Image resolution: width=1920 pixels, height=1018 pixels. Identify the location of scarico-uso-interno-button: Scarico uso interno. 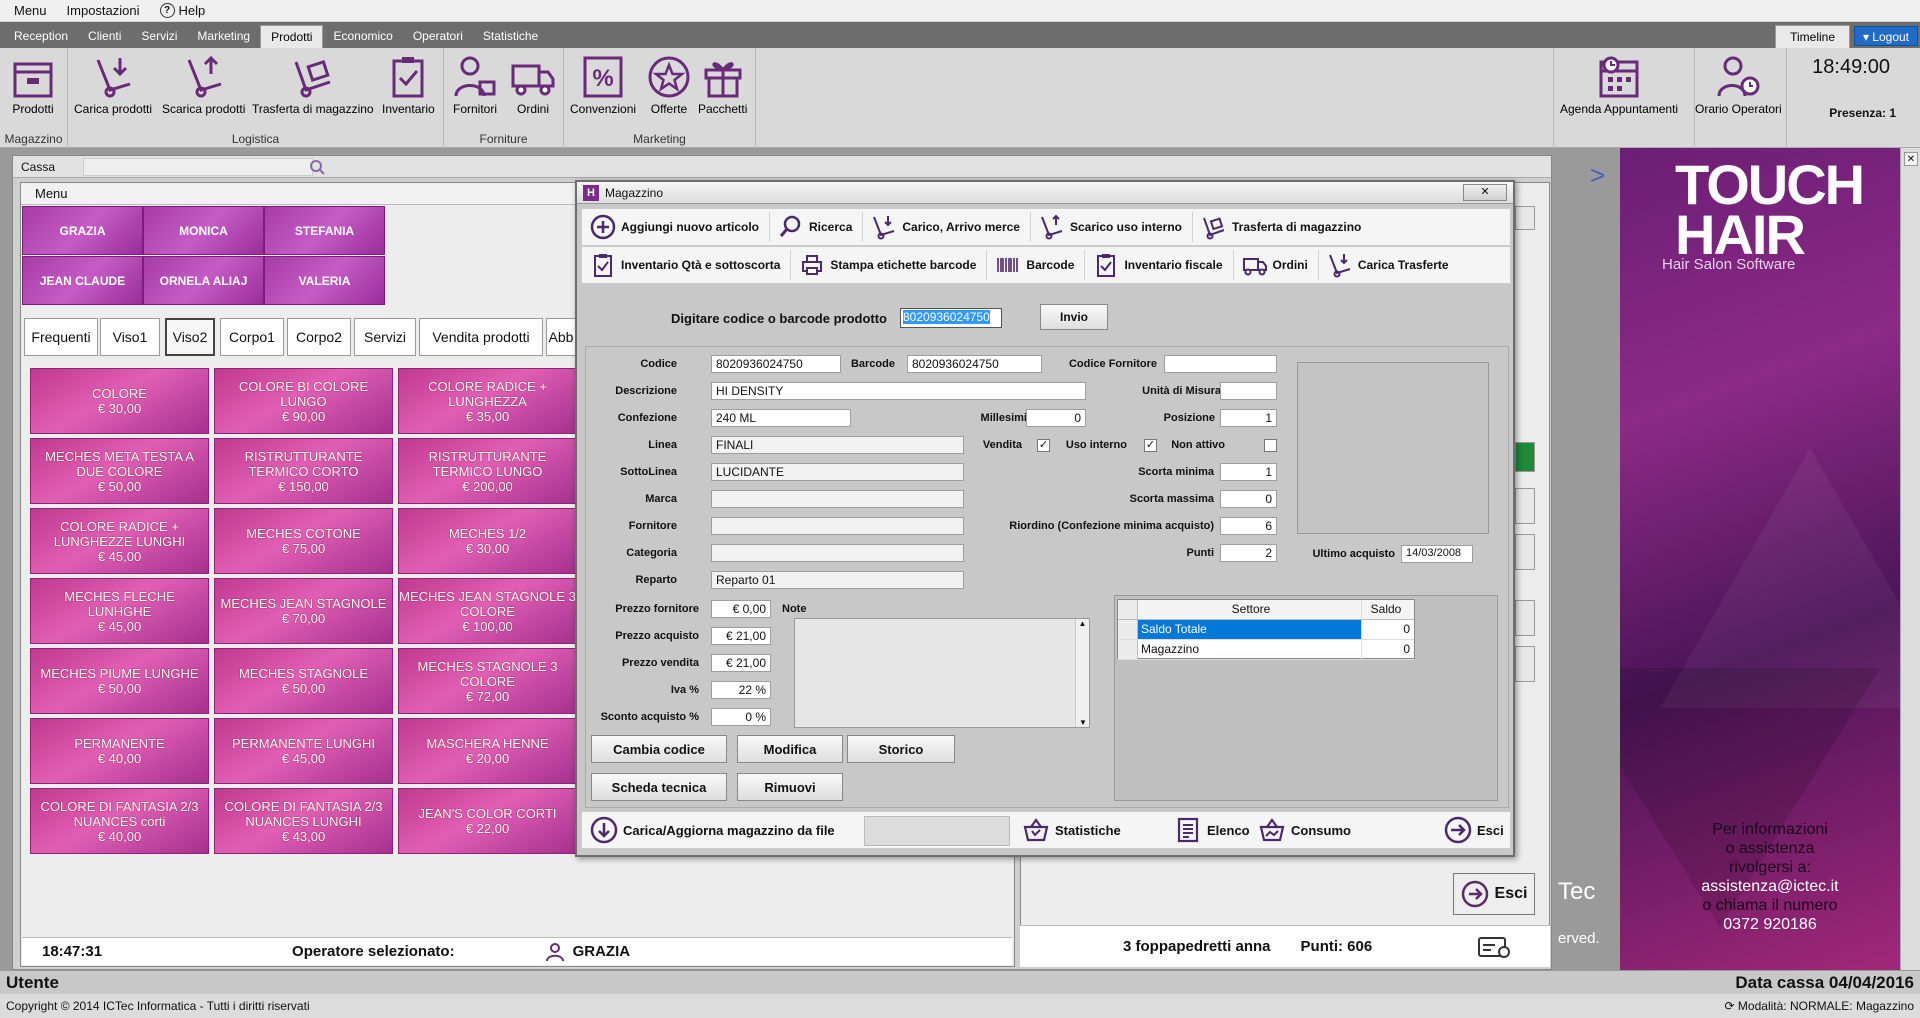
(1112, 227).